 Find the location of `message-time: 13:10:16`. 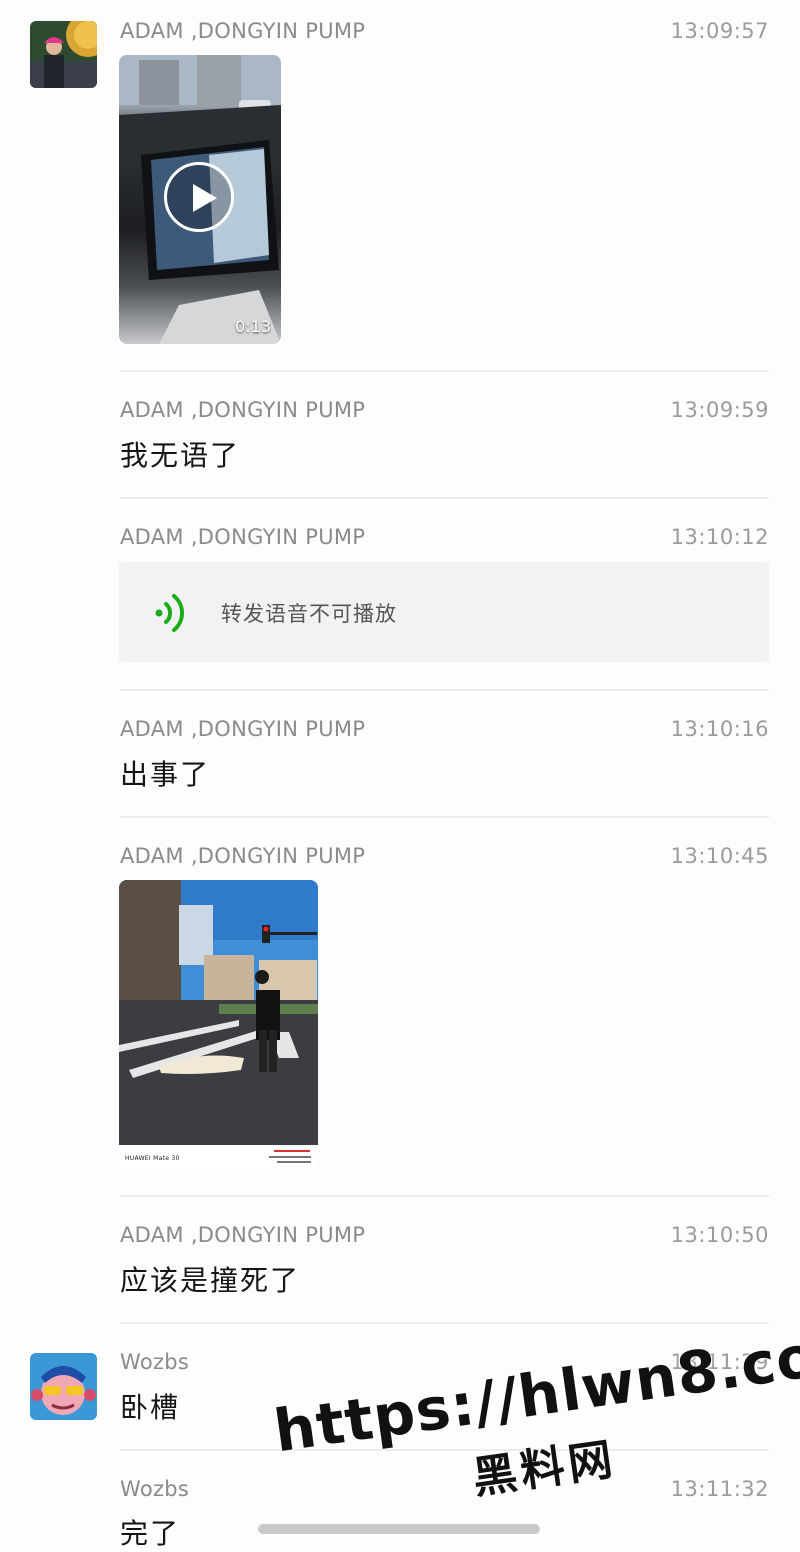

message-time: 13:10:16 is located at coordinates (719, 729).